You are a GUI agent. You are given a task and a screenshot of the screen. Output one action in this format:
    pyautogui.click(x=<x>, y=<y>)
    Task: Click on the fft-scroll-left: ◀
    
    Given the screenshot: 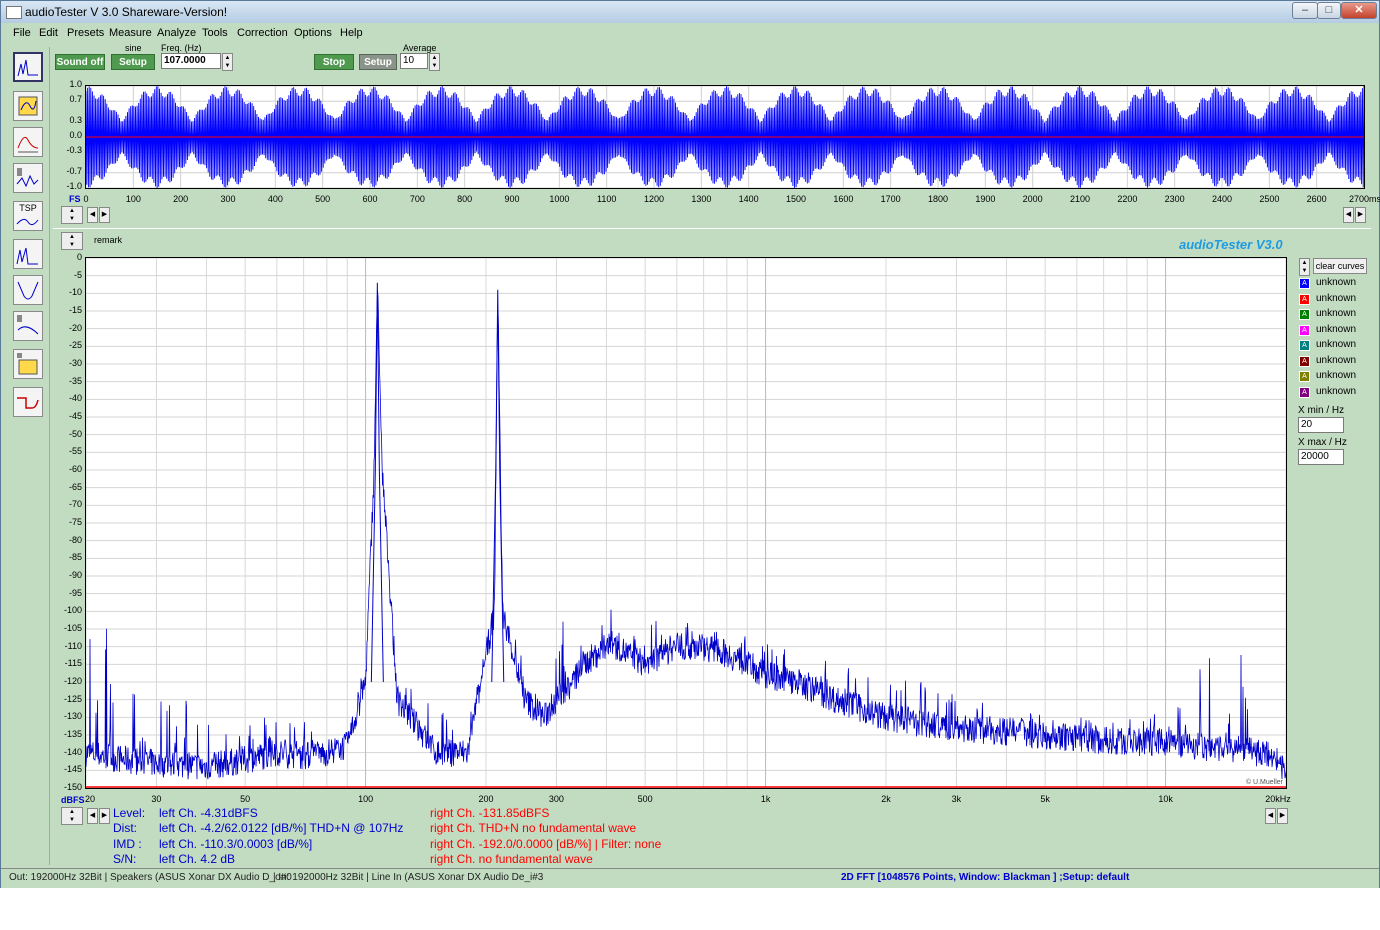 What is the action you would take?
    pyautogui.click(x=92, y=816)
    